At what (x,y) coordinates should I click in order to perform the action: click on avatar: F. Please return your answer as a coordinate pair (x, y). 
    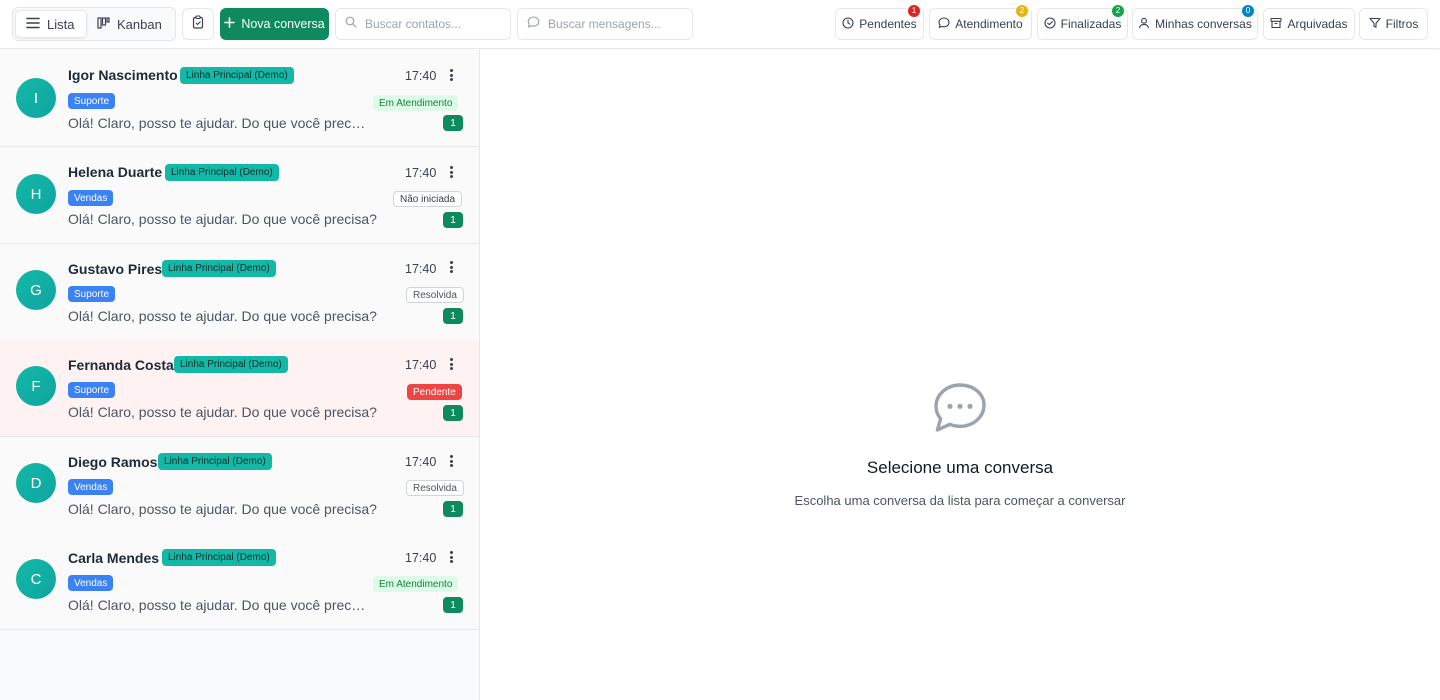
    Looking at the image, I should click on (36, 386).